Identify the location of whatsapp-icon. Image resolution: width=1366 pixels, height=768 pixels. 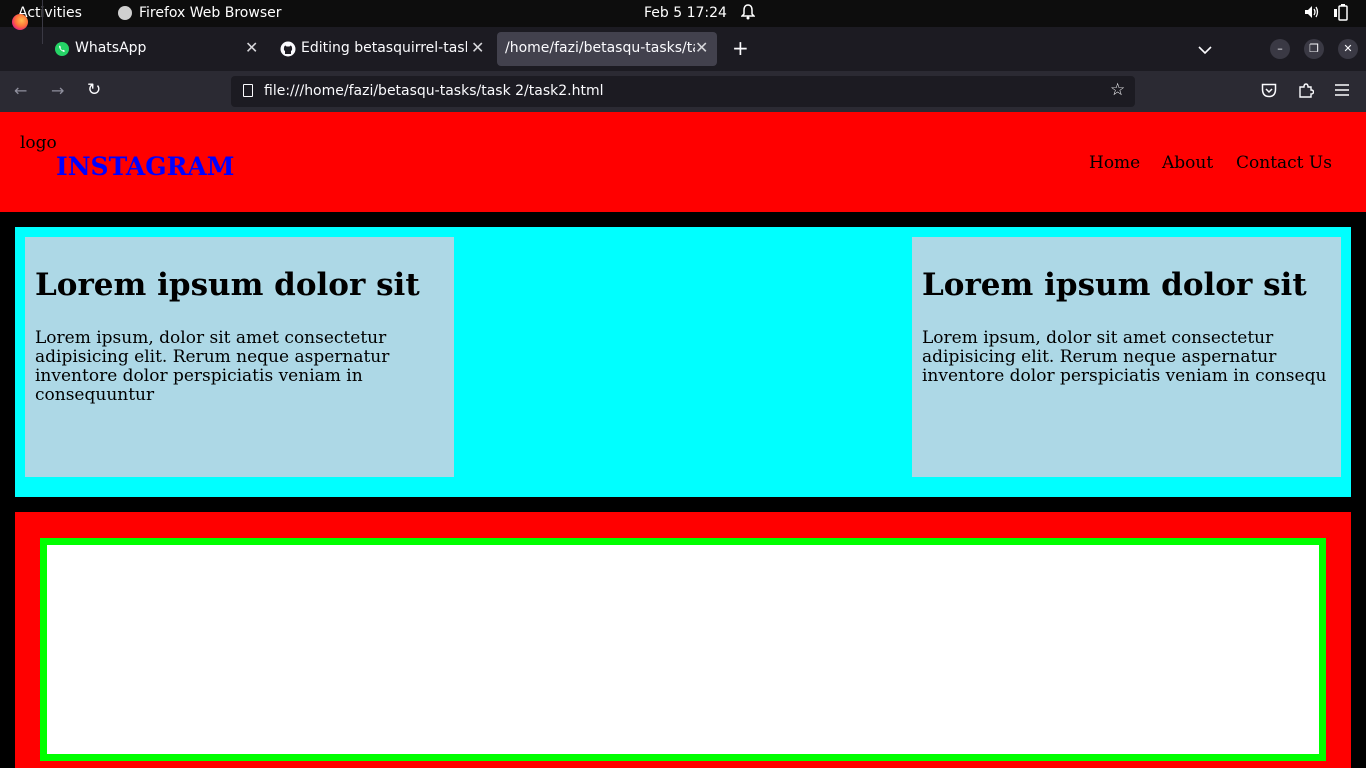
(62, 49).